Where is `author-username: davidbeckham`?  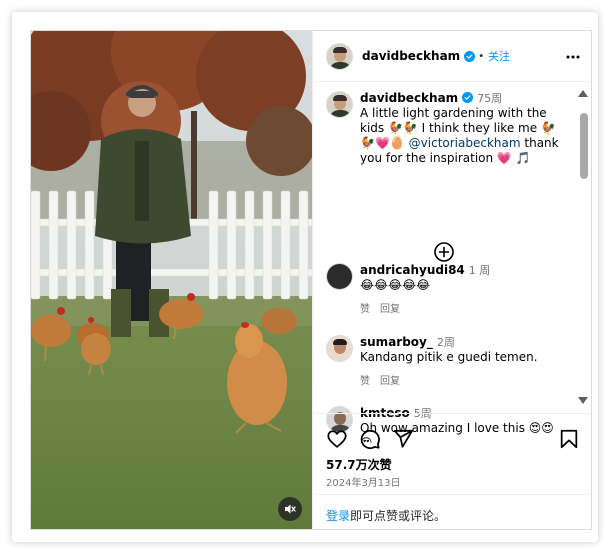
author-username: davidbeckham is located at coordinates (411, 56).